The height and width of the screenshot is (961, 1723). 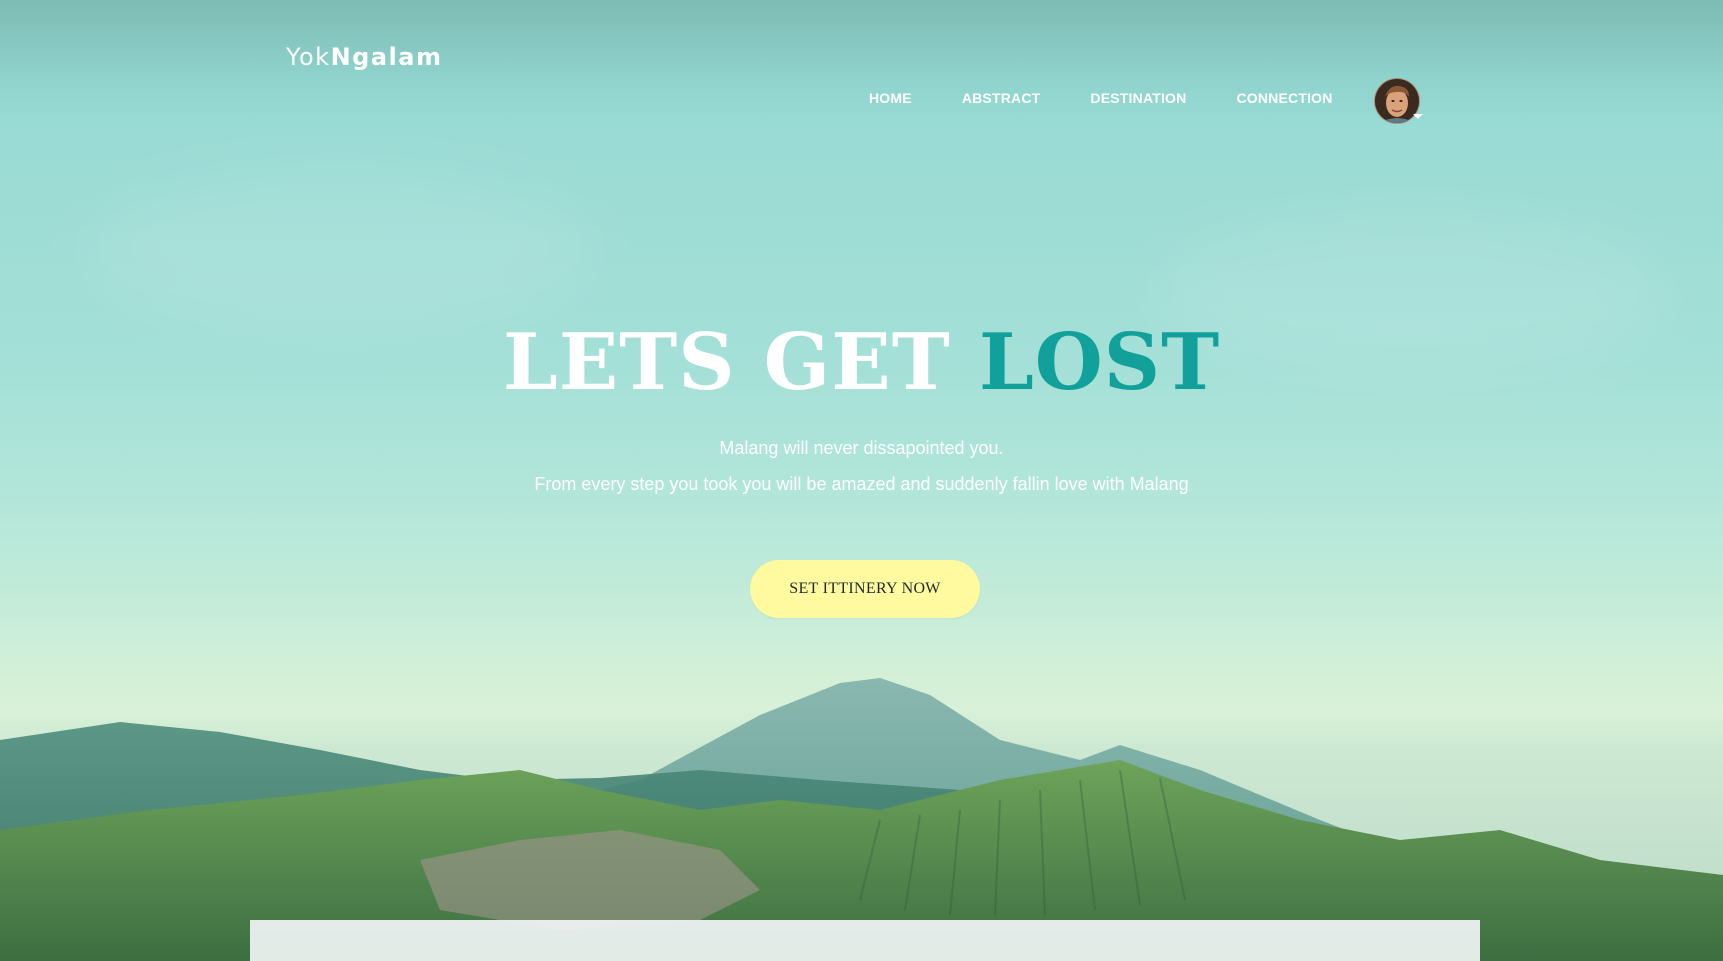 What do you see at coordinates (308, 57) in the screenshot?
I see `logo-text-light: Yok` at bounding box center [308, 57].